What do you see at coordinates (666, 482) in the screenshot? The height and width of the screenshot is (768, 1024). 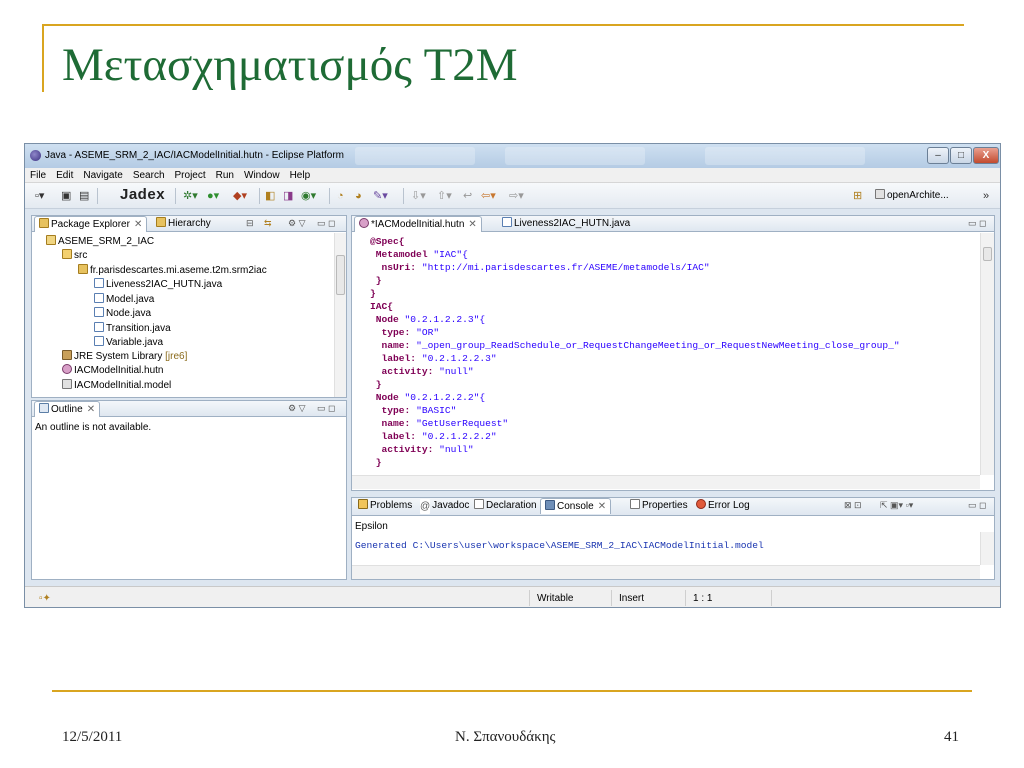 I see `editor-horizontal-scrollbar` at bounding box center [666, 482].